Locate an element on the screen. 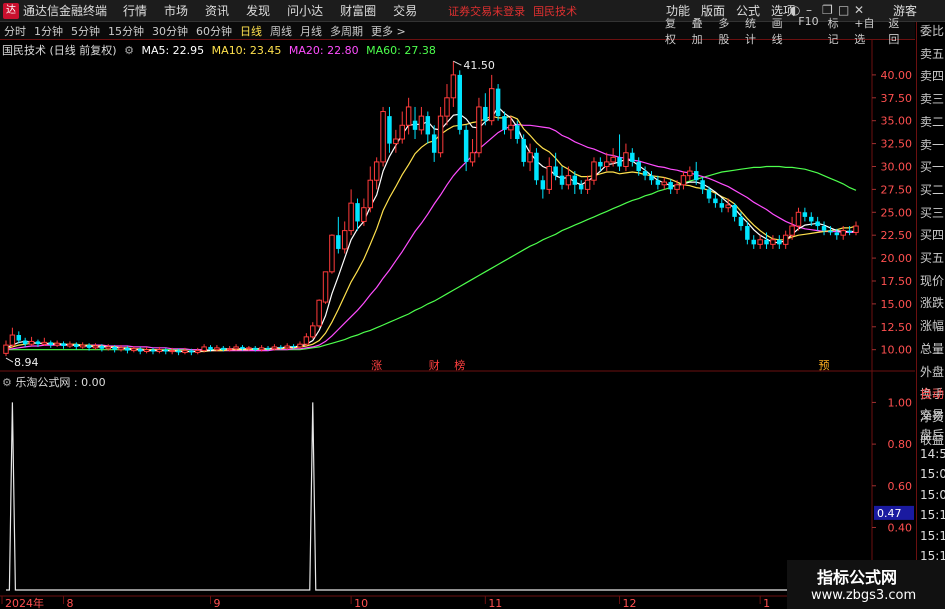 This screenshot has height=609, width=945. settings-icon: ⚙ is located at coordinates (129, 50).